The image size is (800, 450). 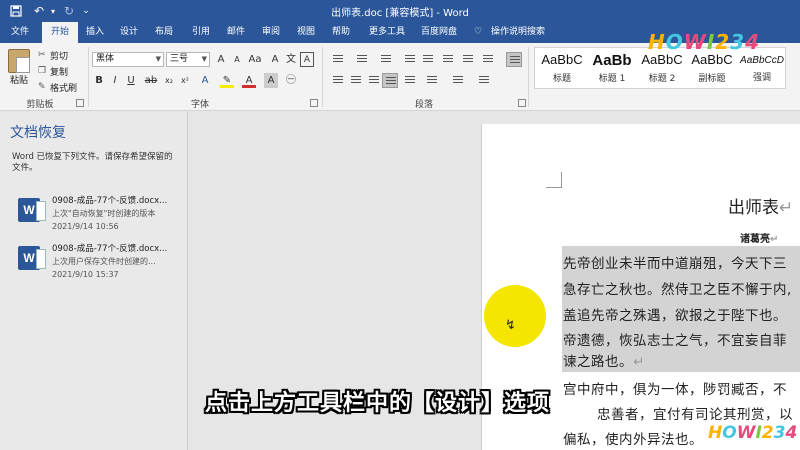 What do you see at coordinates (695, 413) in the screenshot?
I see `document-line: 忠善者，宜付有司论其刑赏，以` at bounding box center [695, 413].